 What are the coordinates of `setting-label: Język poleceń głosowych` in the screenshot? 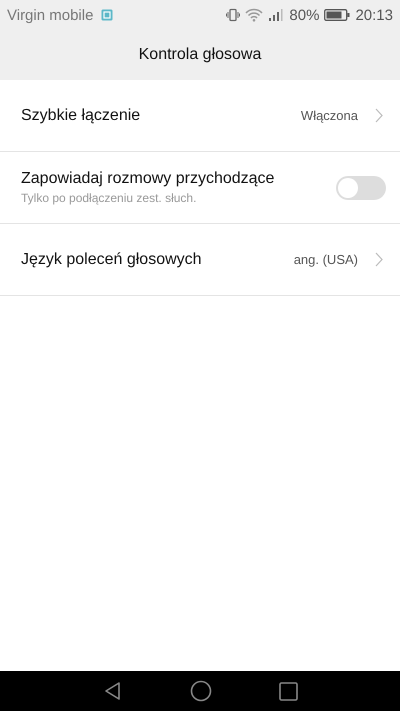 It's located at (112, 259).